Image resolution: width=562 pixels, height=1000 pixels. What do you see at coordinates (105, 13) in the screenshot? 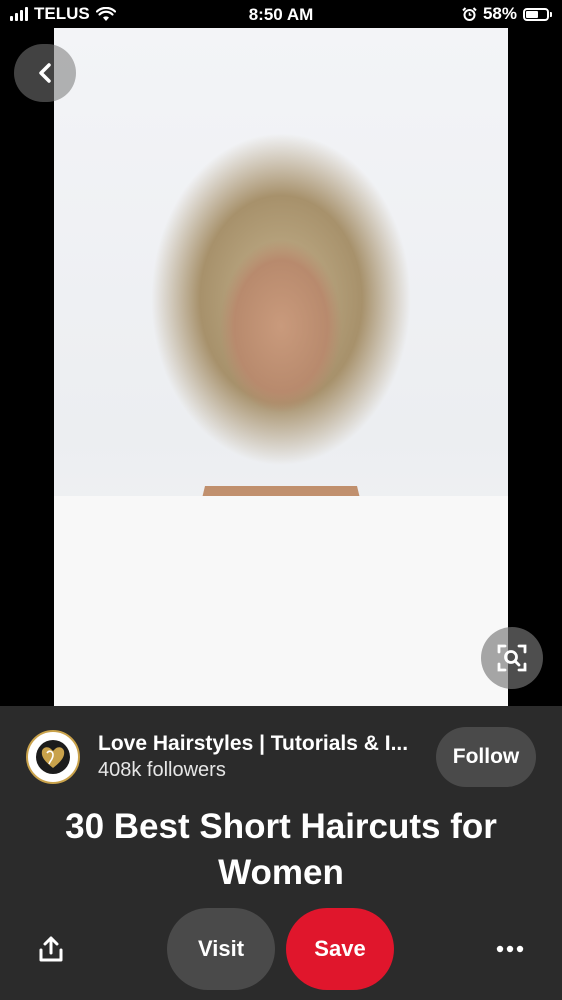
I see `wifi-icon` at bounding box center [105, 13].